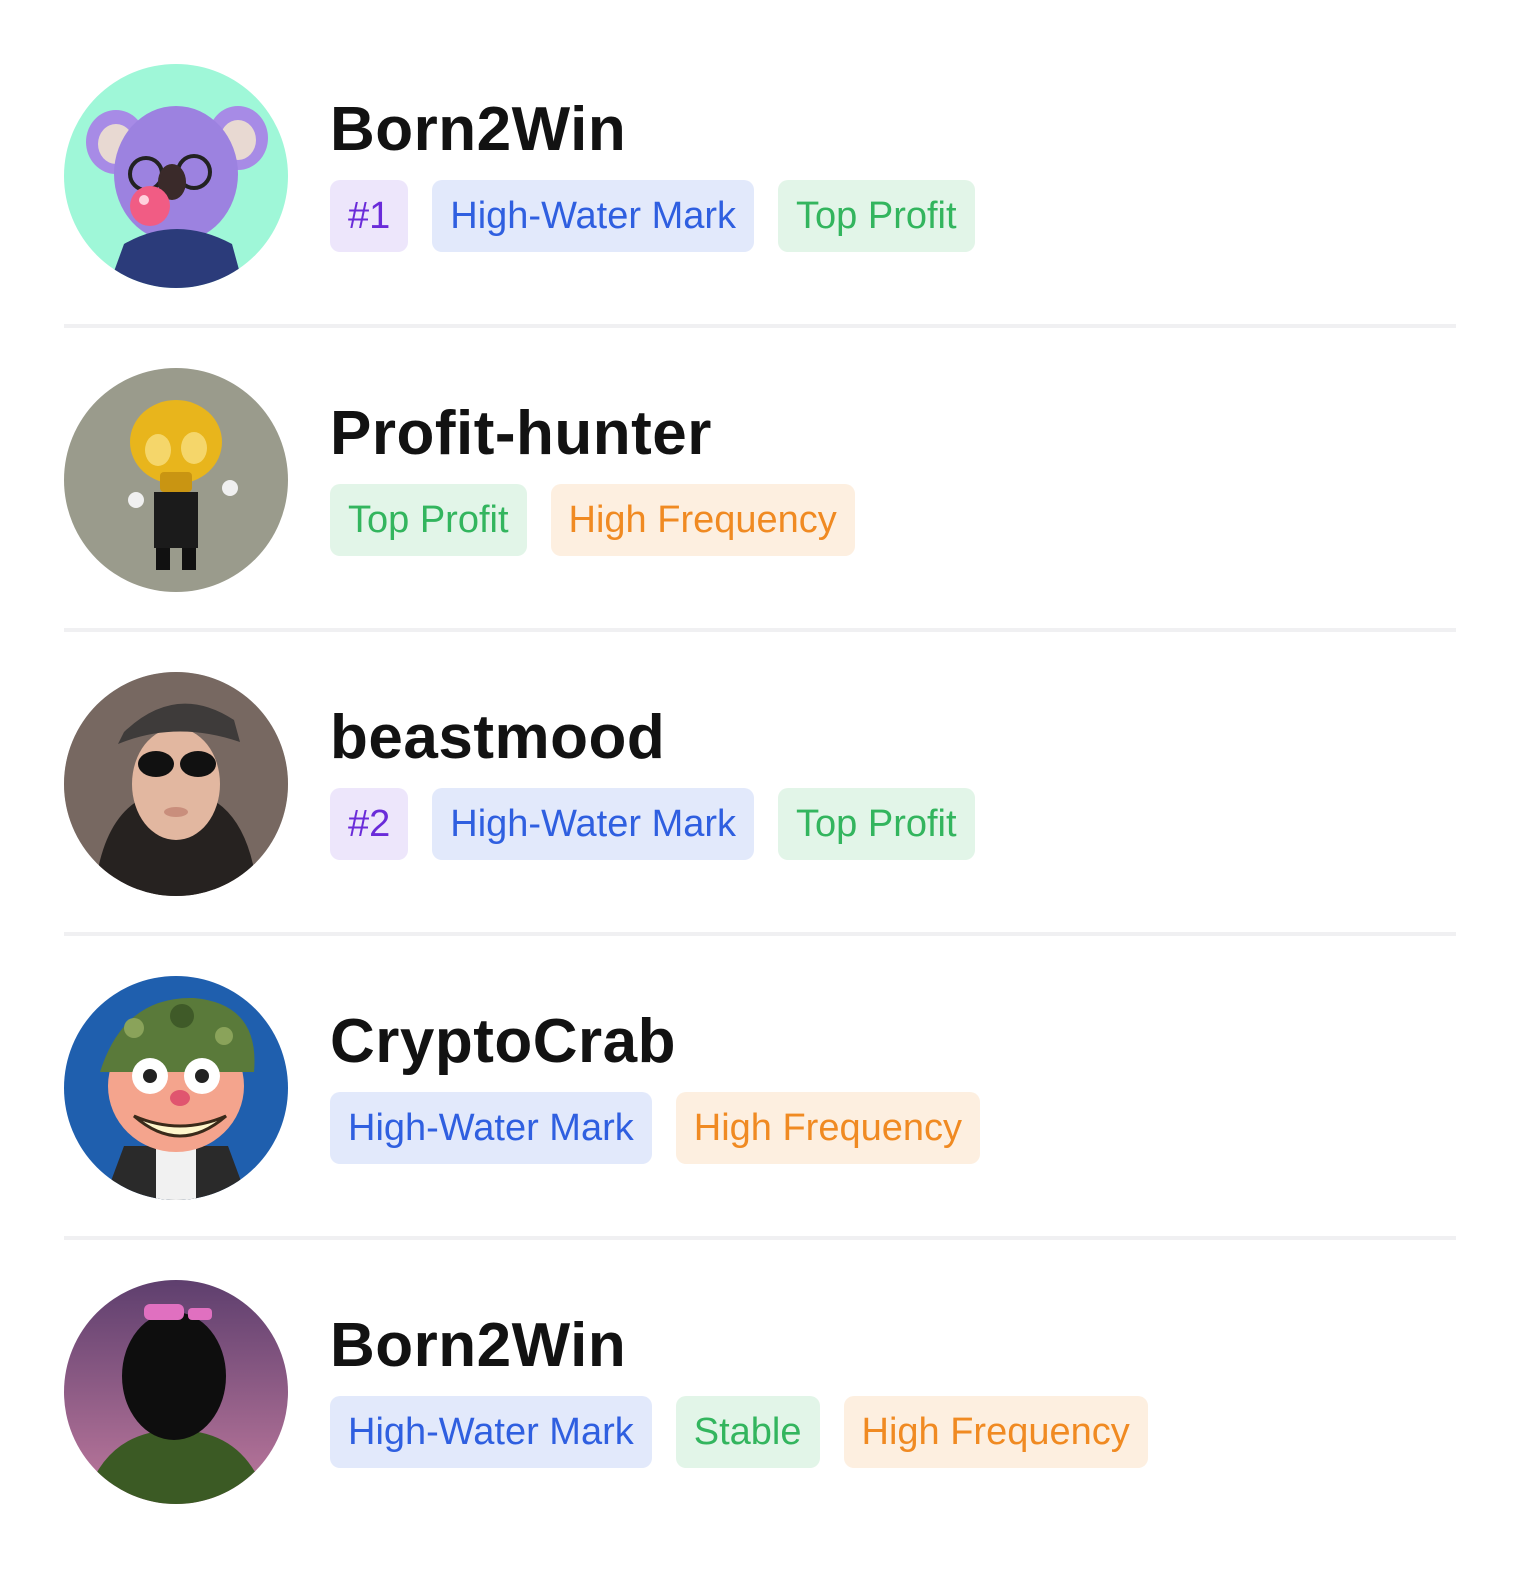 The height and width of the screenshot is (1584, 1520). Describe the element at coordinates (655, 1128) in the screenshot. I see `tag-list: High-Water Mark High Frequency` at that location.